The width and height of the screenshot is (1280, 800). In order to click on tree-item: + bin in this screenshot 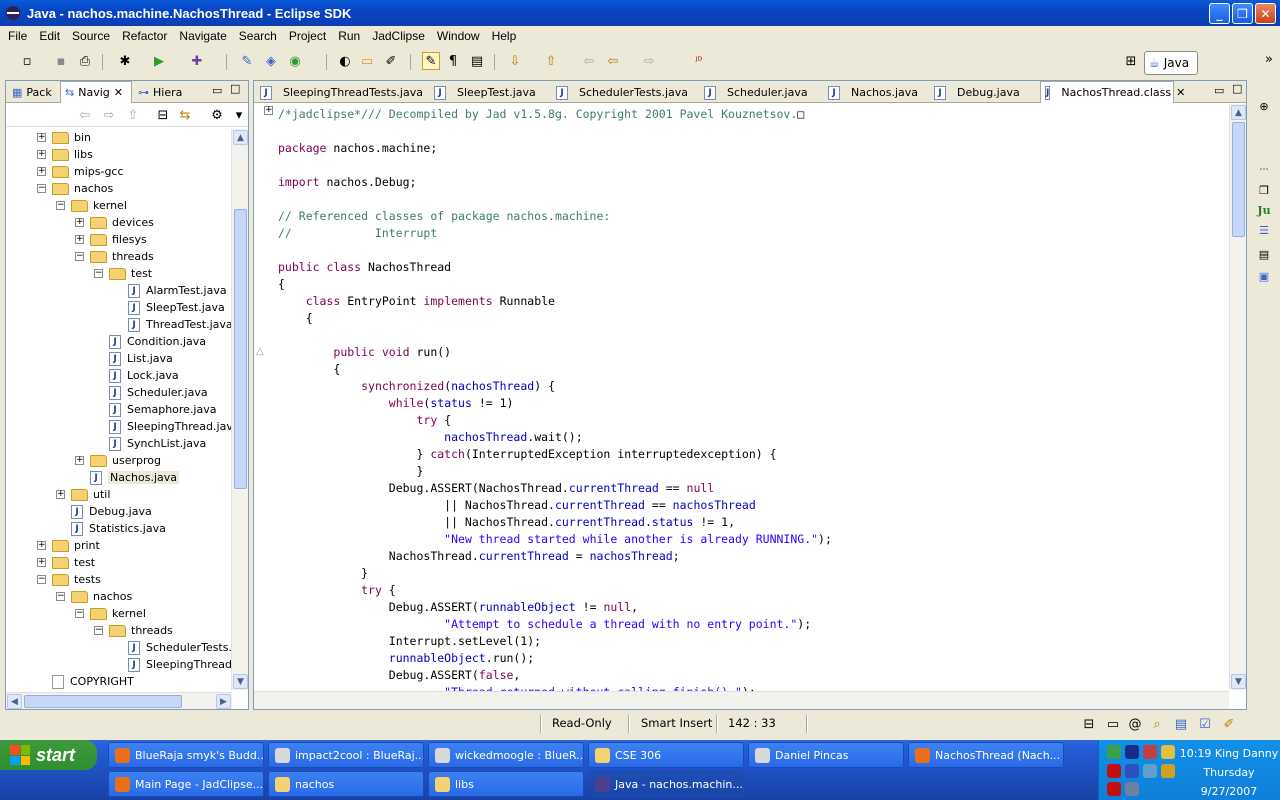, I will do `click(64, 137)`.